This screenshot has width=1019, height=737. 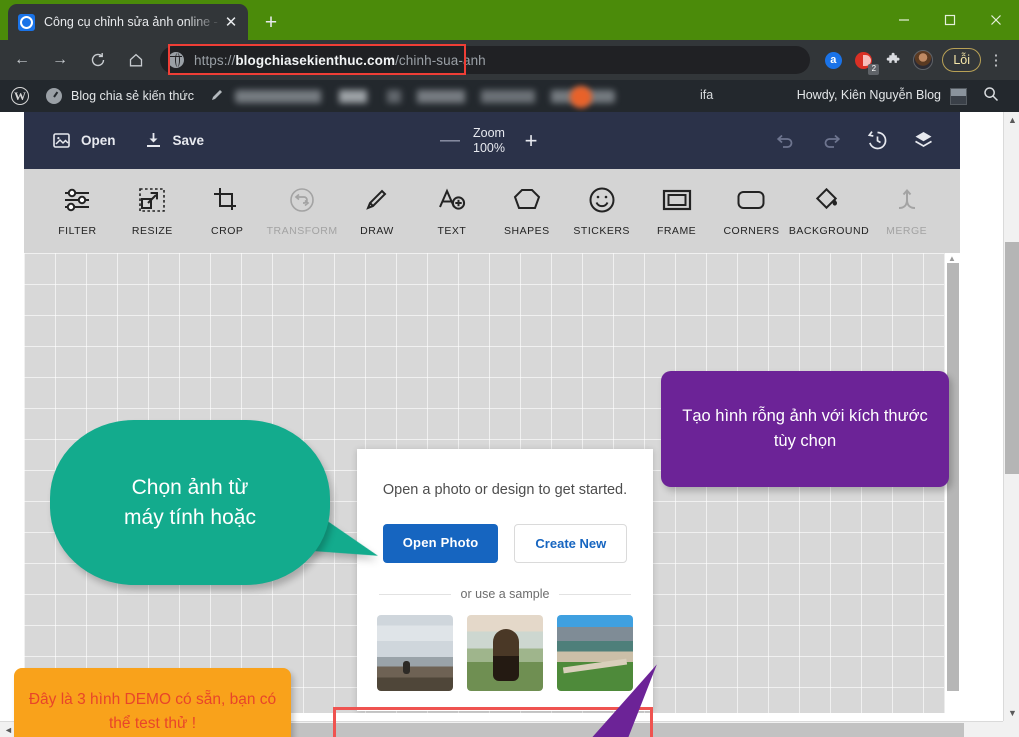 What do you see at coordinates (601, 231) in the screenshot?
I see `tool-label: STICKERS` at bounding box center [601, 231].